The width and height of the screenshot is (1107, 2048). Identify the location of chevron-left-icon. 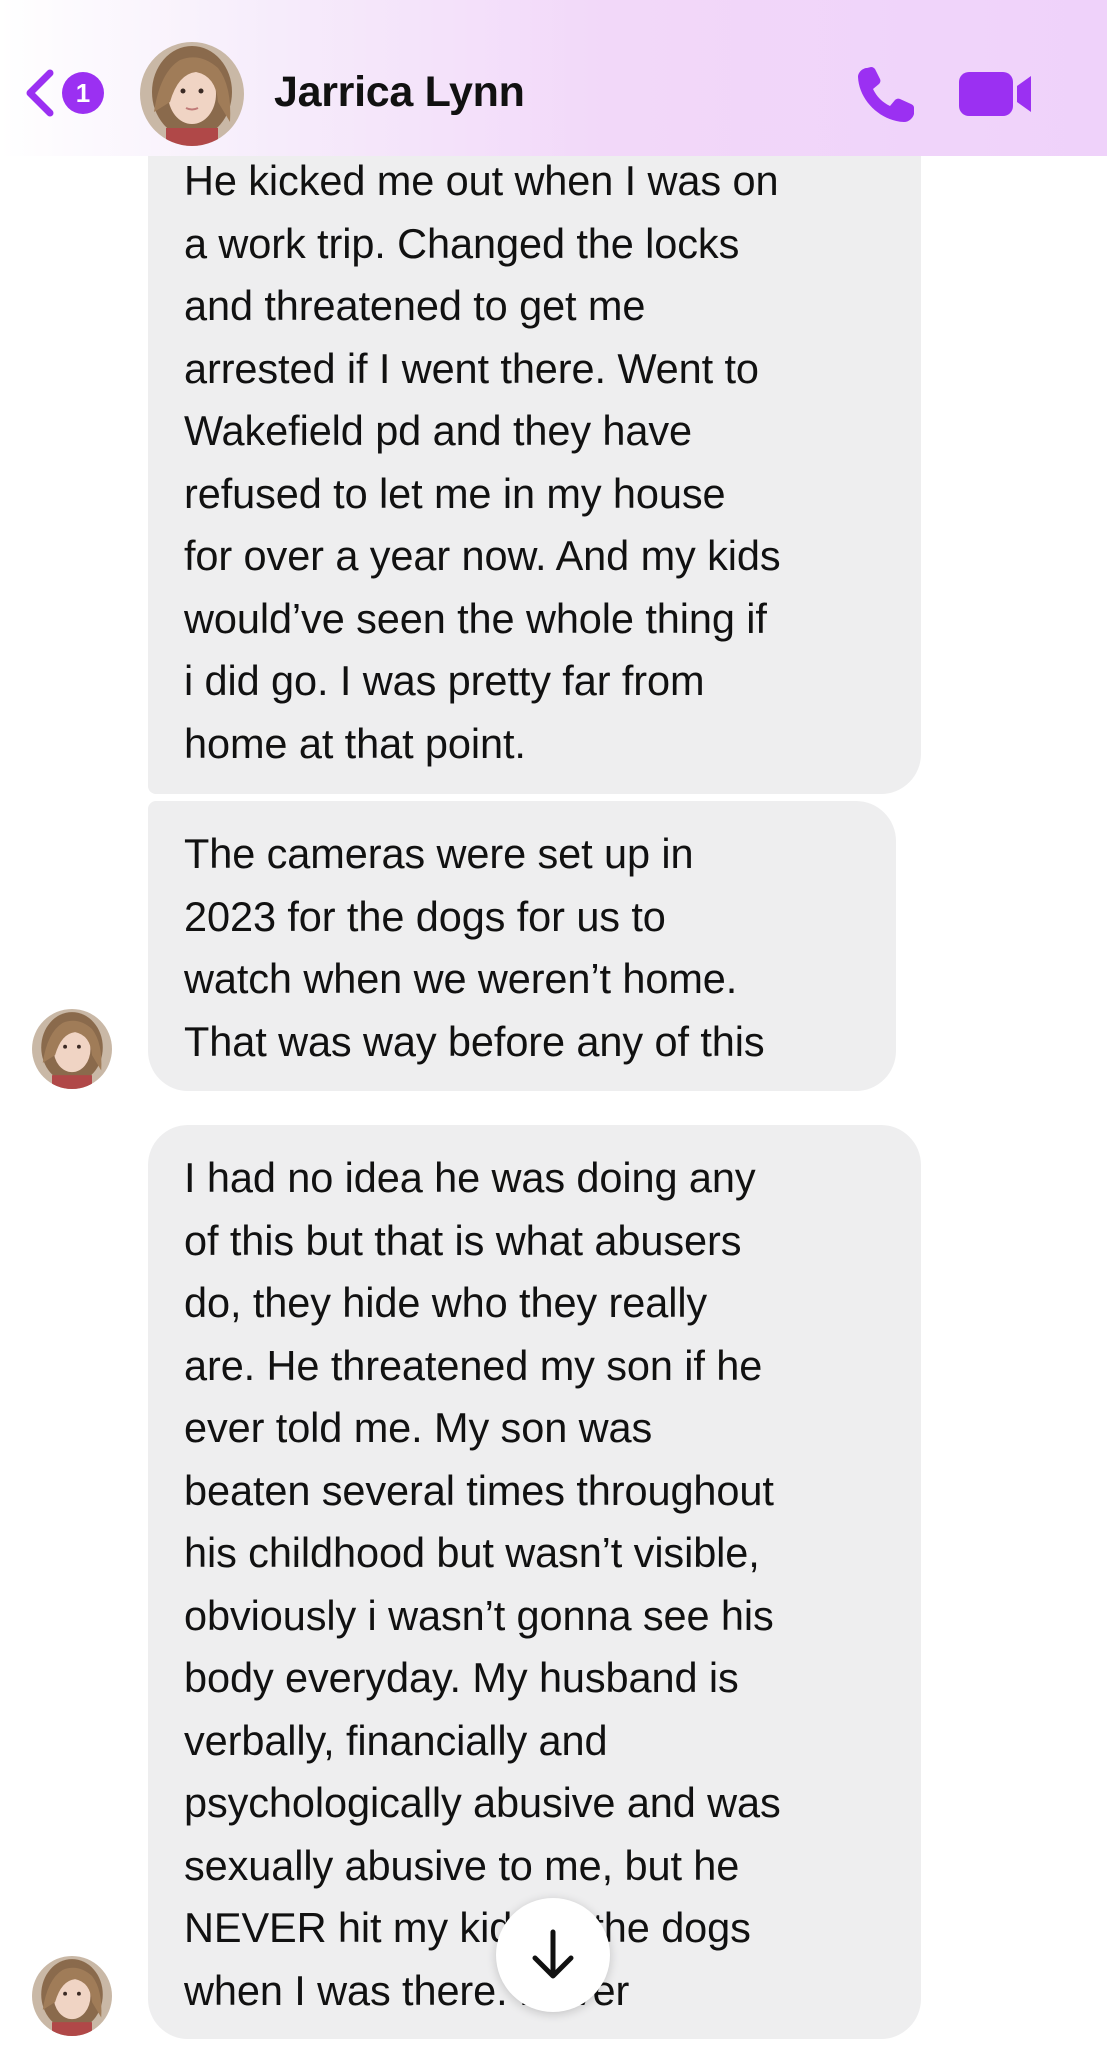
(40, 93).